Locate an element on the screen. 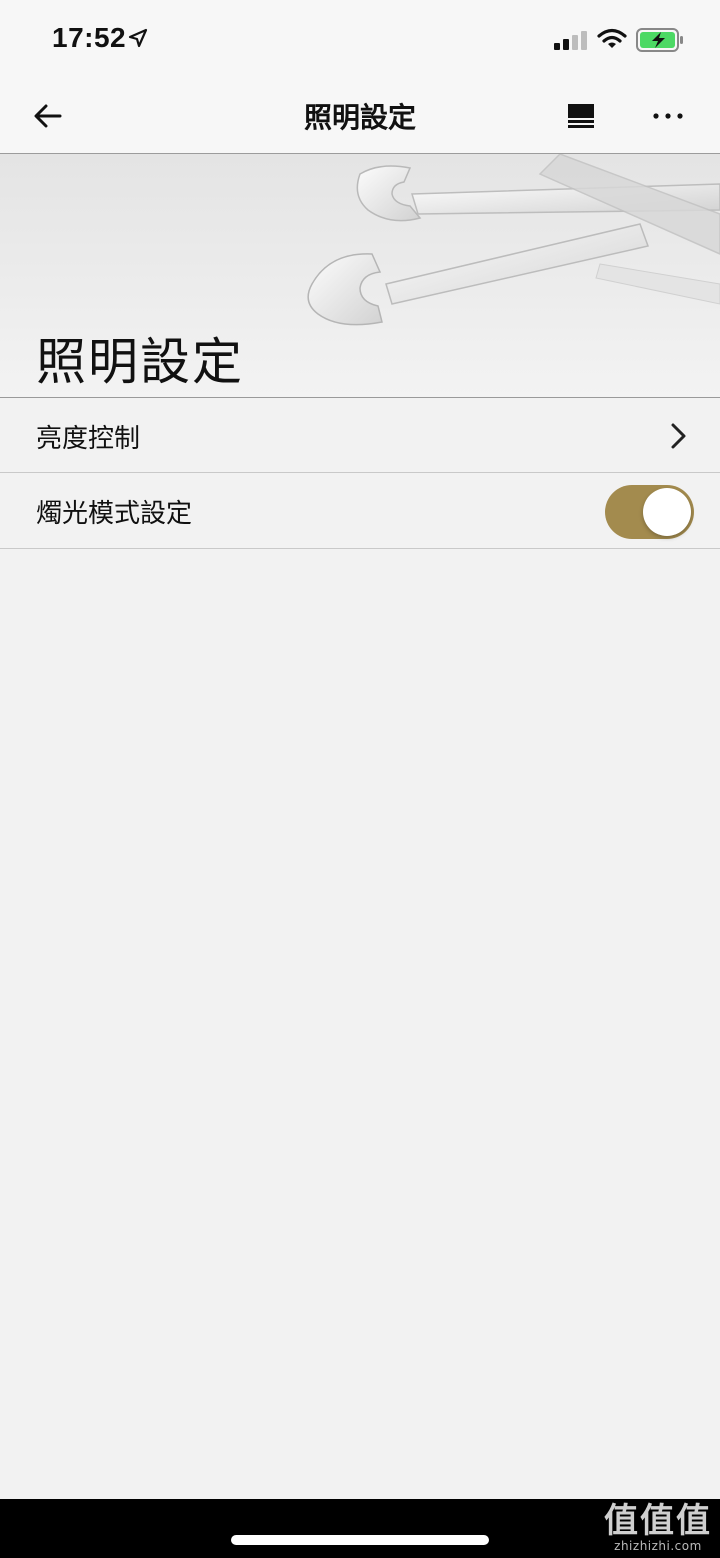 This screenshot has height=1558, width=720. nav-title: 照明設定 is located at coordinates (359, 117).